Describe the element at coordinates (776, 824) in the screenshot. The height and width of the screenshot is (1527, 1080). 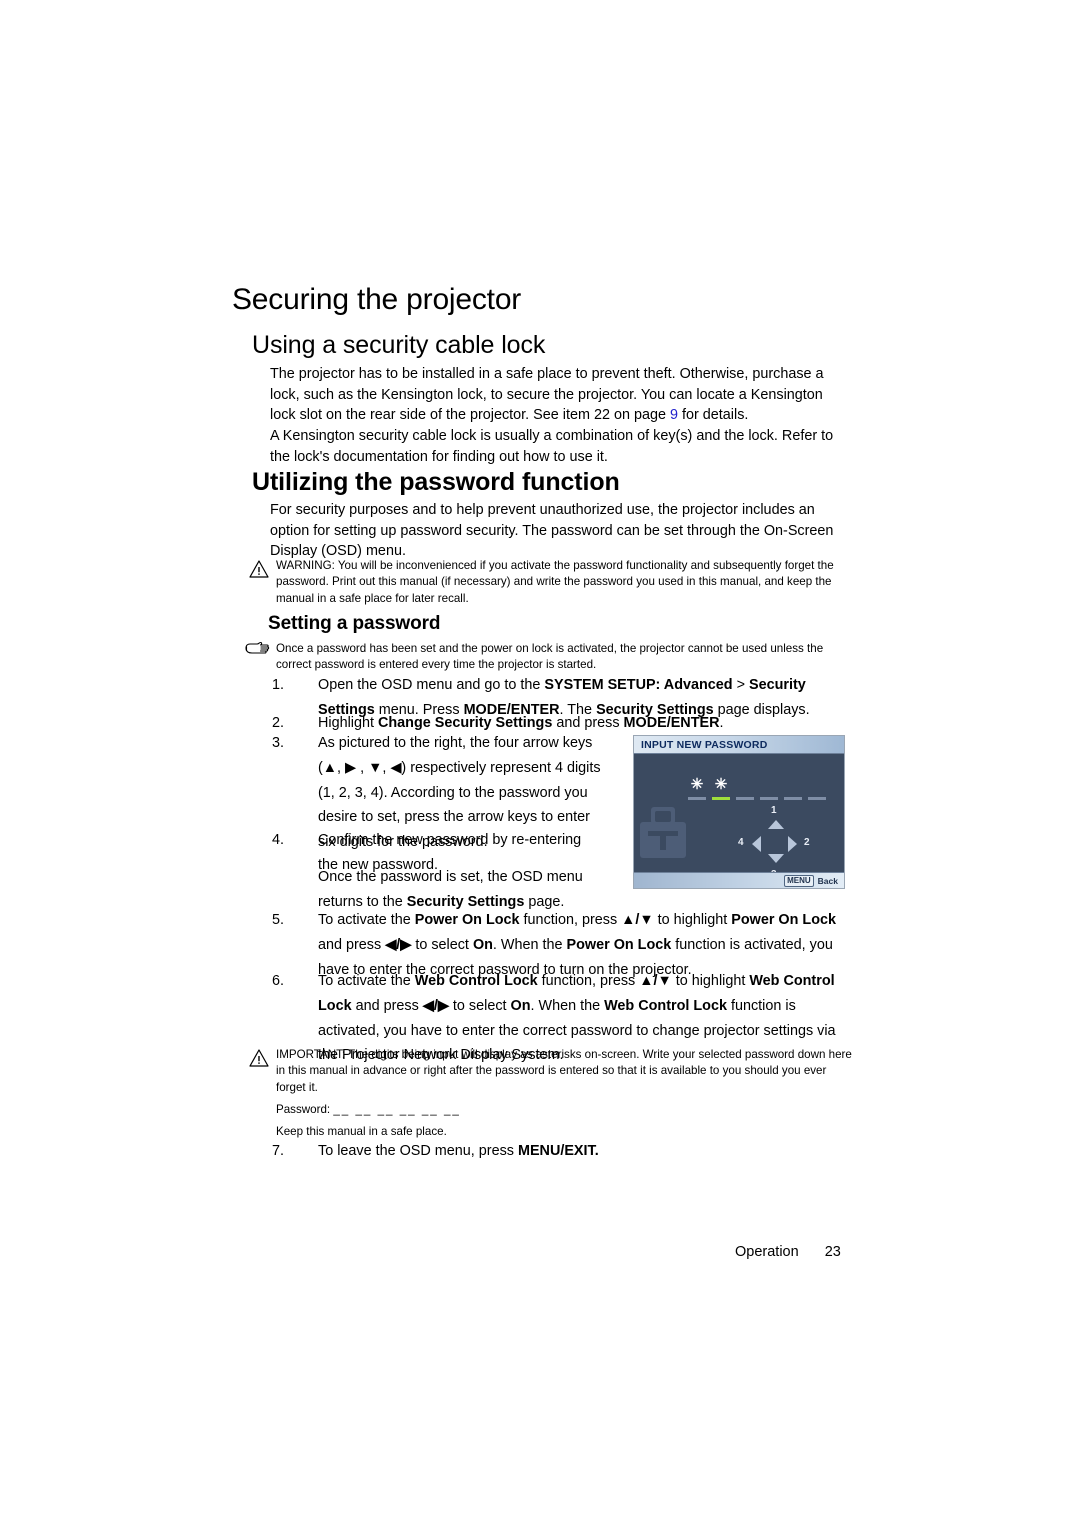
I see `arrow-up-icon` at that location.